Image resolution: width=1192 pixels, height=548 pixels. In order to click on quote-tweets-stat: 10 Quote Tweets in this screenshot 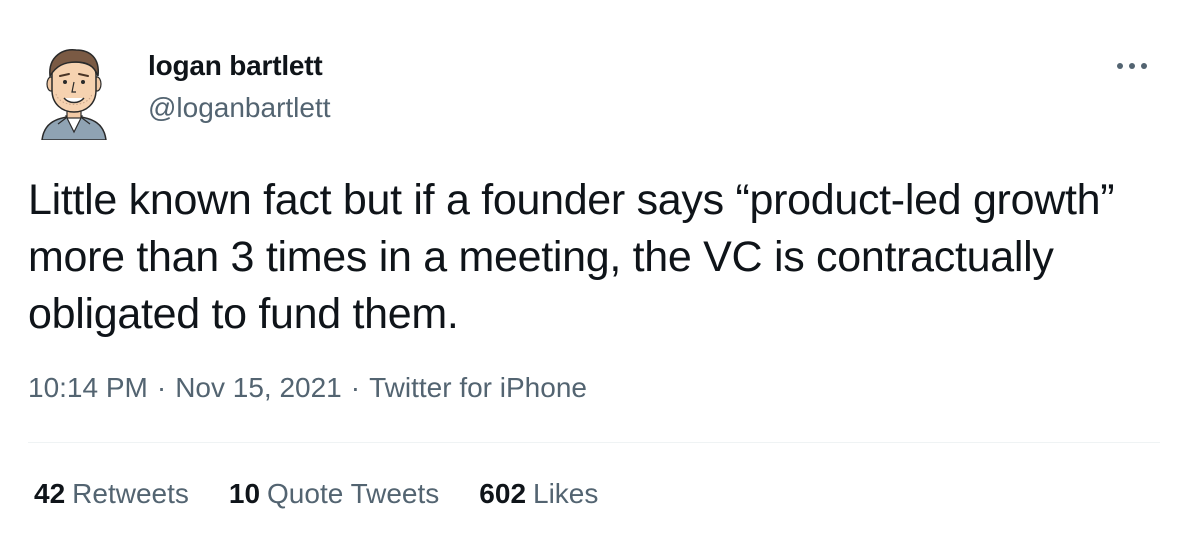, I will do `click(334, 494)`.